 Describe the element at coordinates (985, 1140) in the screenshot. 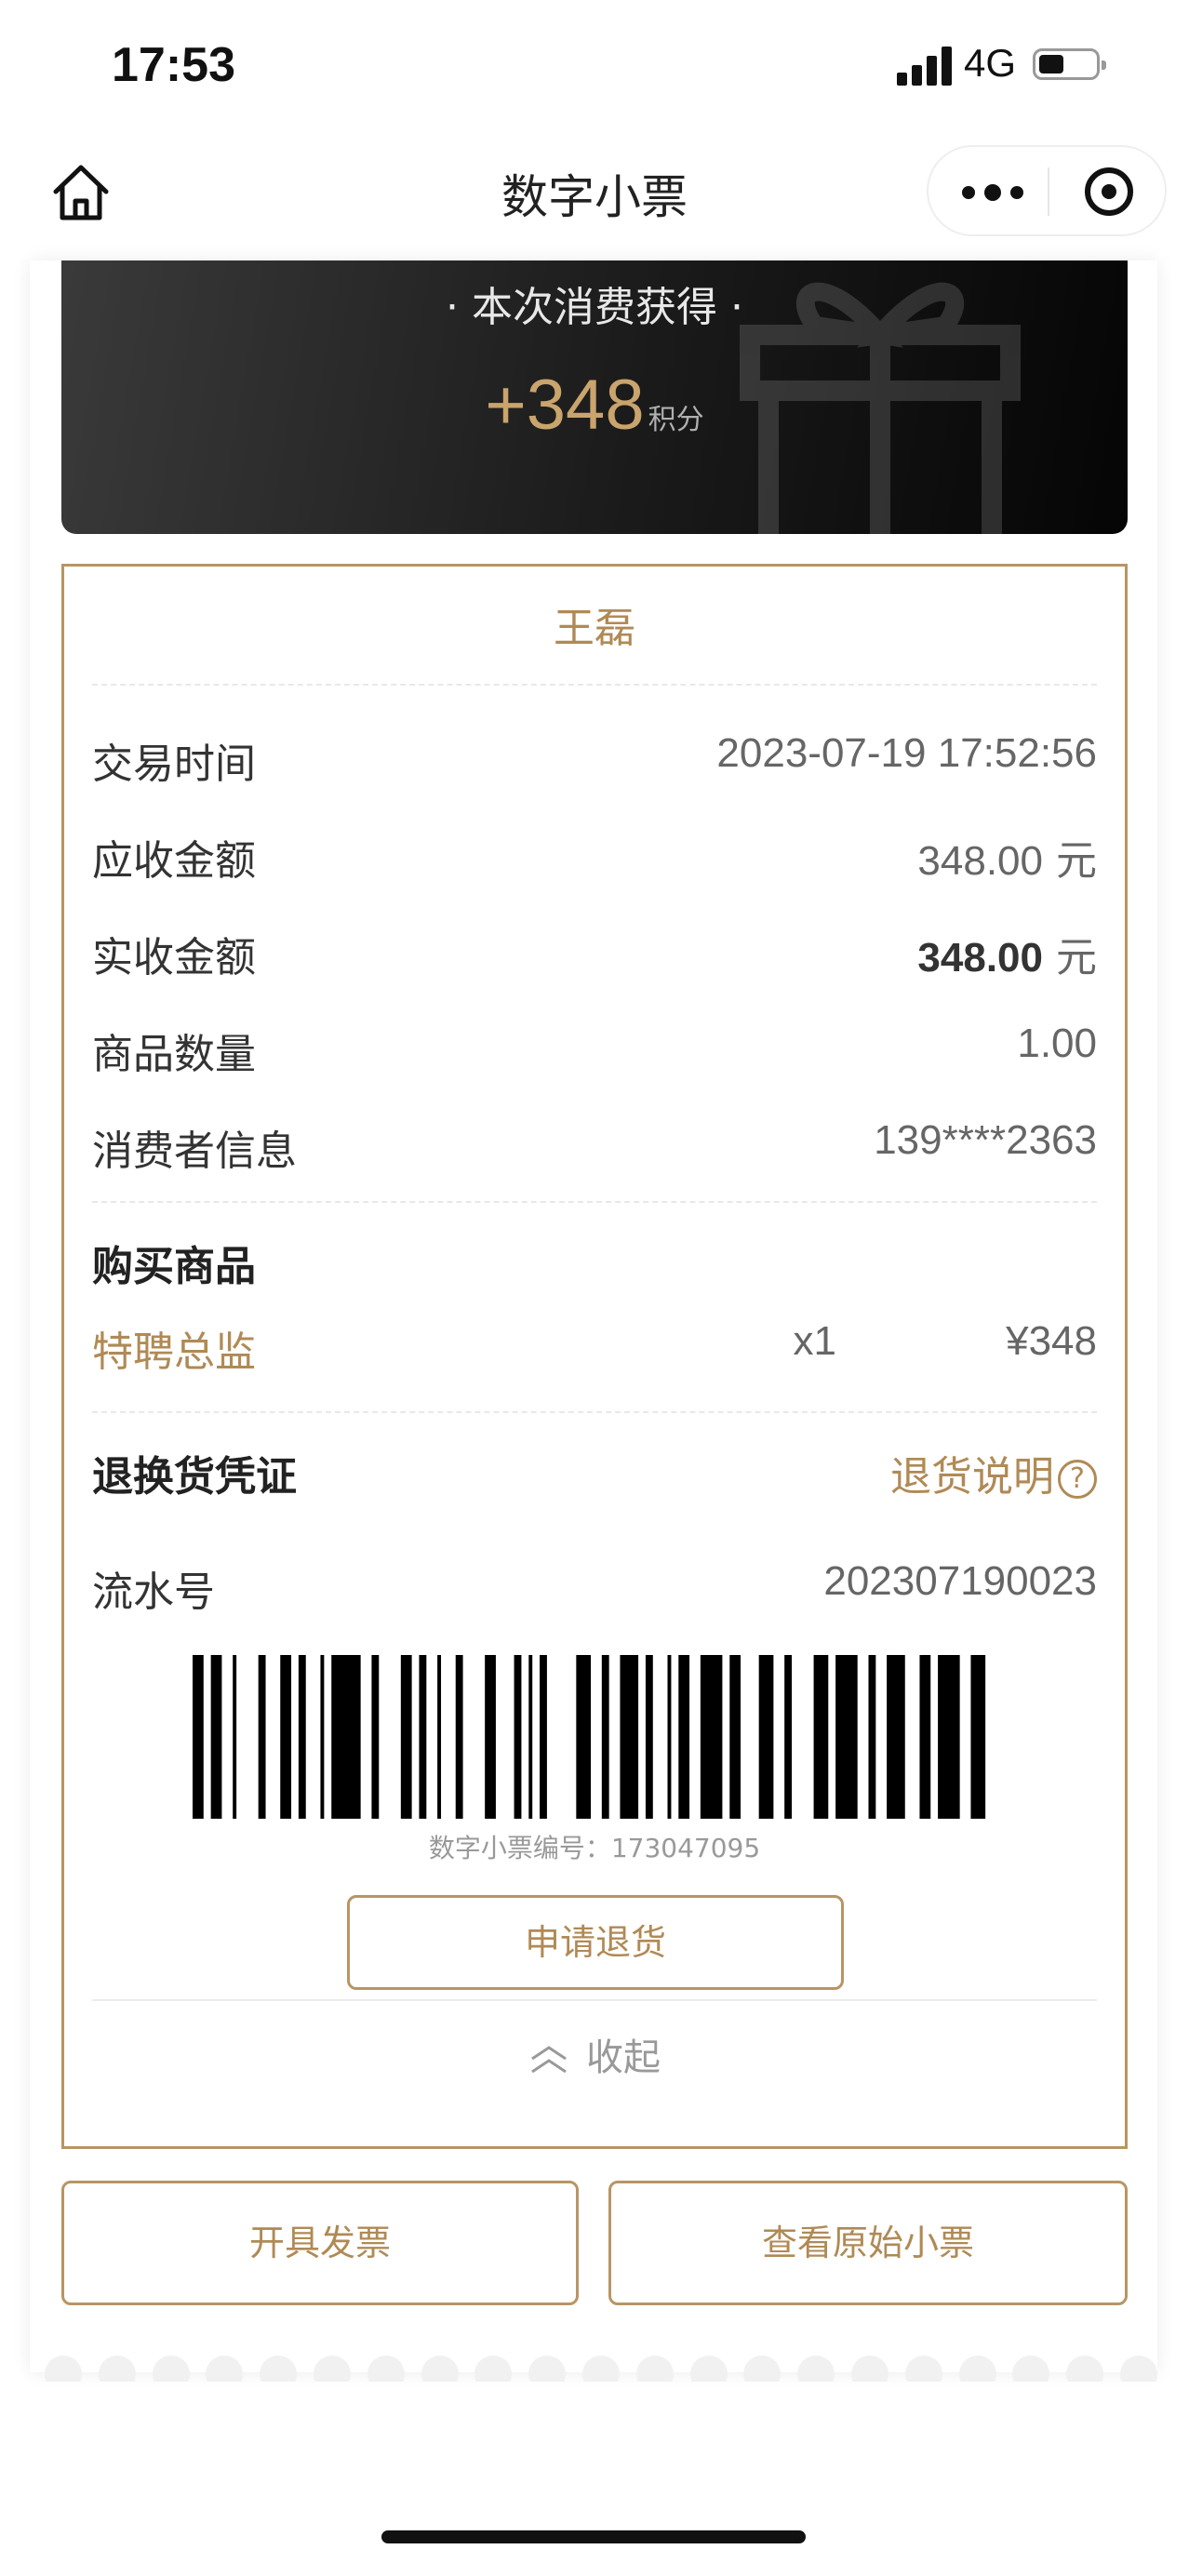

I see `consumer-info-value: 139****2363` at that location.